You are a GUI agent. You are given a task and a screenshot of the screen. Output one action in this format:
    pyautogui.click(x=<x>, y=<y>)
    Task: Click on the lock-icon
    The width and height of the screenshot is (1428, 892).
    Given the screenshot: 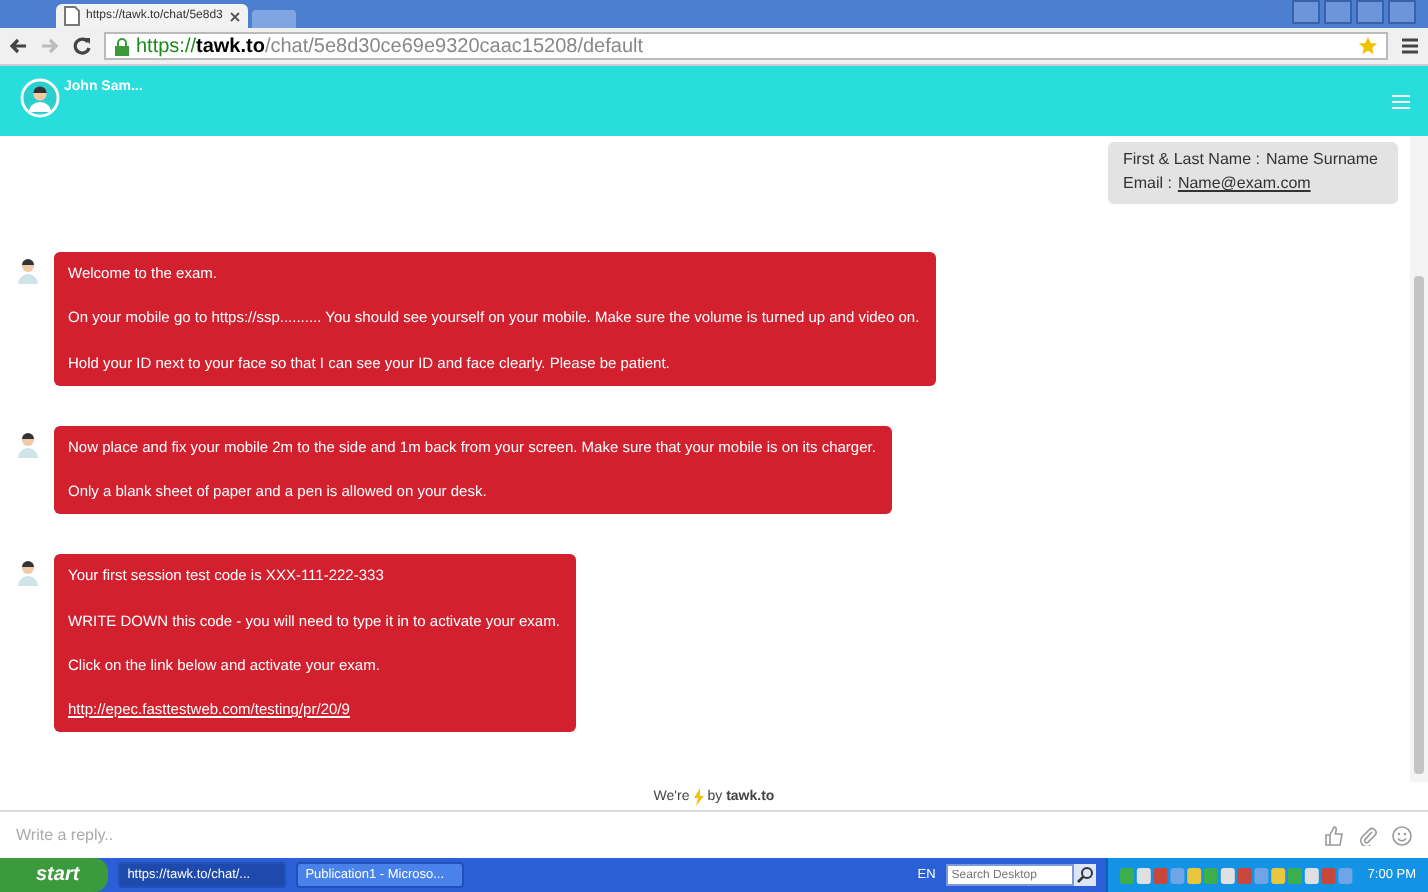 What is the action you would take?
    pyautogui.click(x=122, y=46)
    